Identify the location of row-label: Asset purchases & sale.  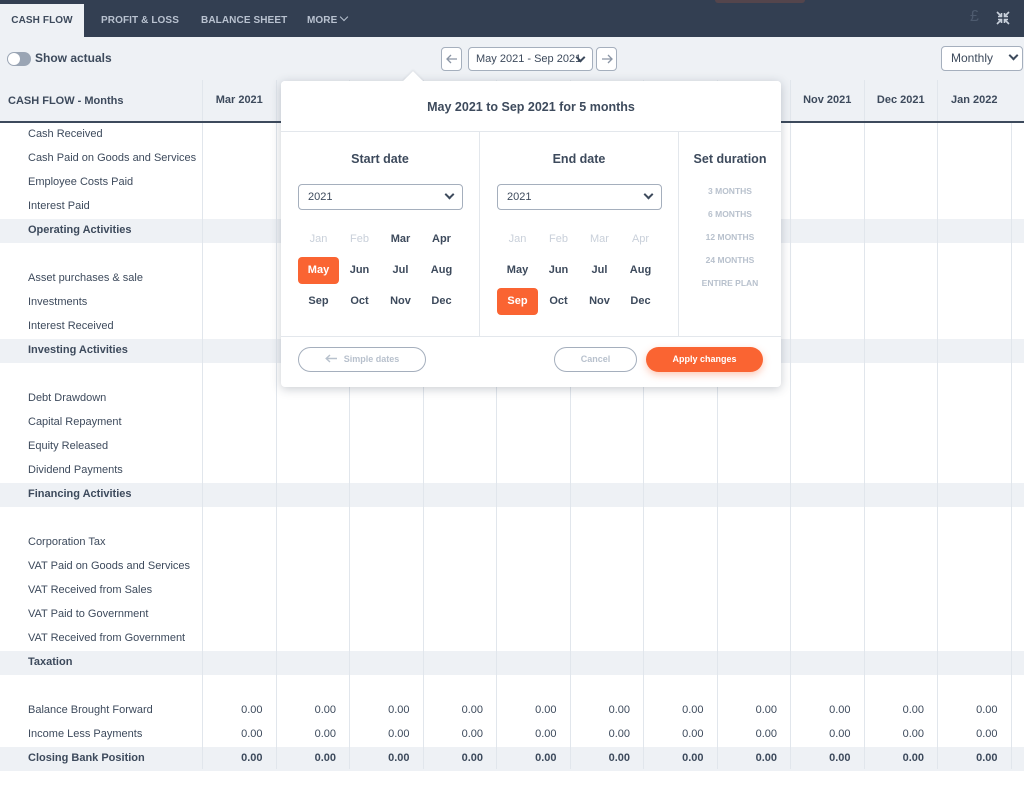
(85, 278).